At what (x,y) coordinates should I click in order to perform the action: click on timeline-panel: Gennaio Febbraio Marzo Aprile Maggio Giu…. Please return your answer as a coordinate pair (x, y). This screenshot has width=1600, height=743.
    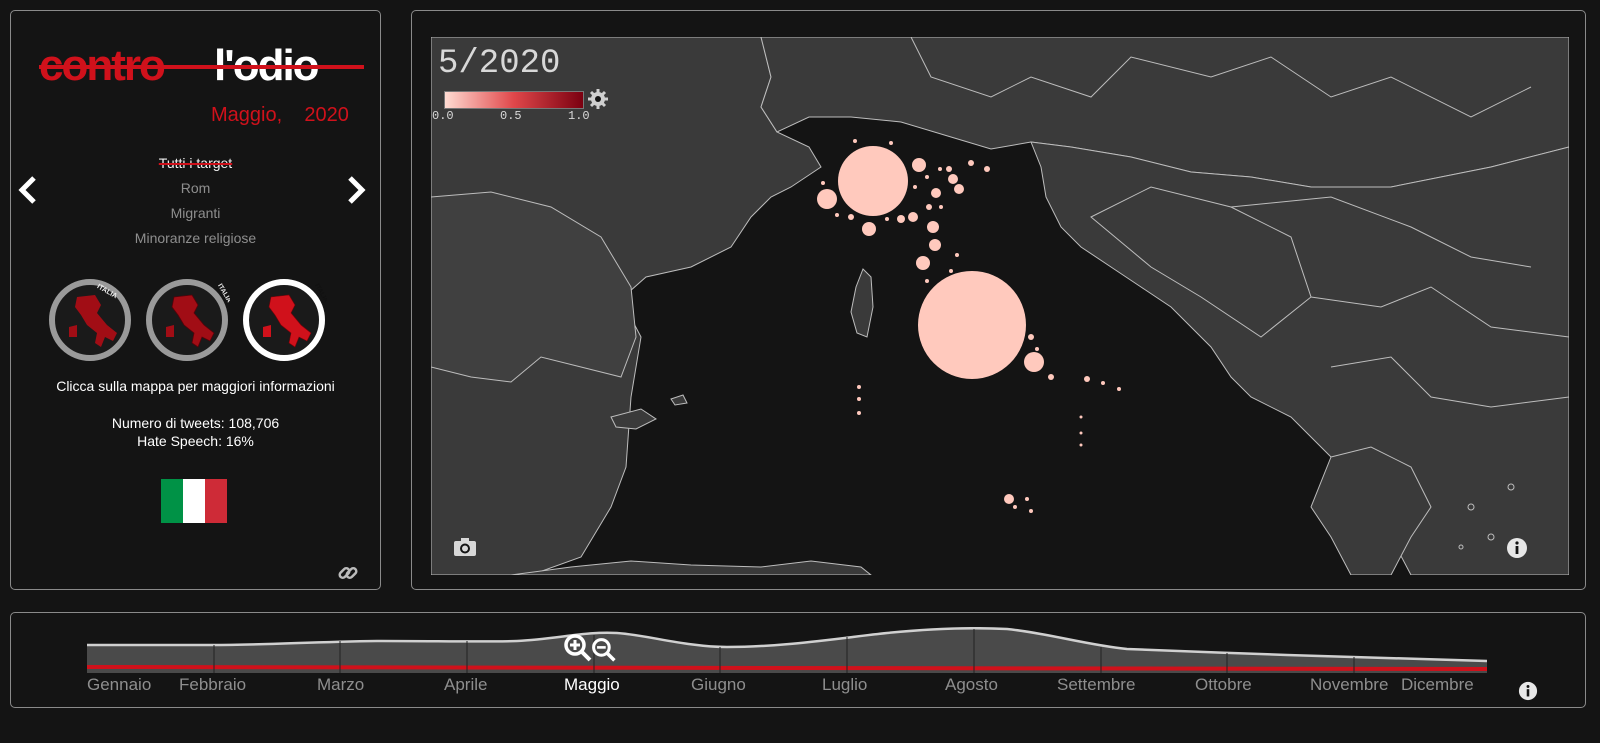
    Looking at the image, I should click on (798, 660).